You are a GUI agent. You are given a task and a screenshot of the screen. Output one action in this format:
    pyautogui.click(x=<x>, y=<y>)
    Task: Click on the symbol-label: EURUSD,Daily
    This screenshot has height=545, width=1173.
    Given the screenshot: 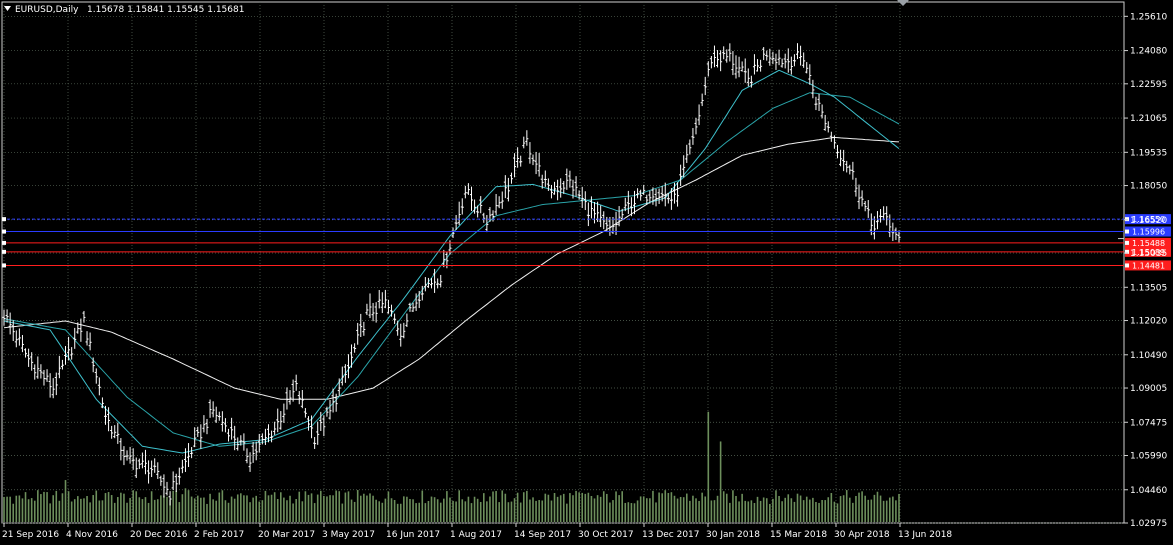 What is the action you would take?
    pyautogui.click(x=47, y=10)
    